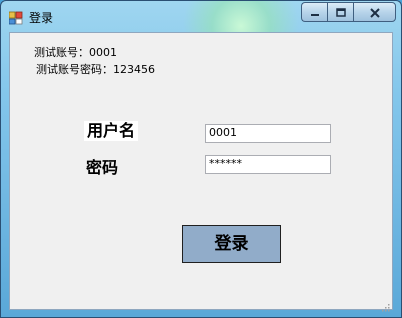 The image size is (402, 318). What do you see at coordinates (75, 52) in the screenshot?
I see `test-account-info: 测试账号：0001` at bounding box center [75, 52].